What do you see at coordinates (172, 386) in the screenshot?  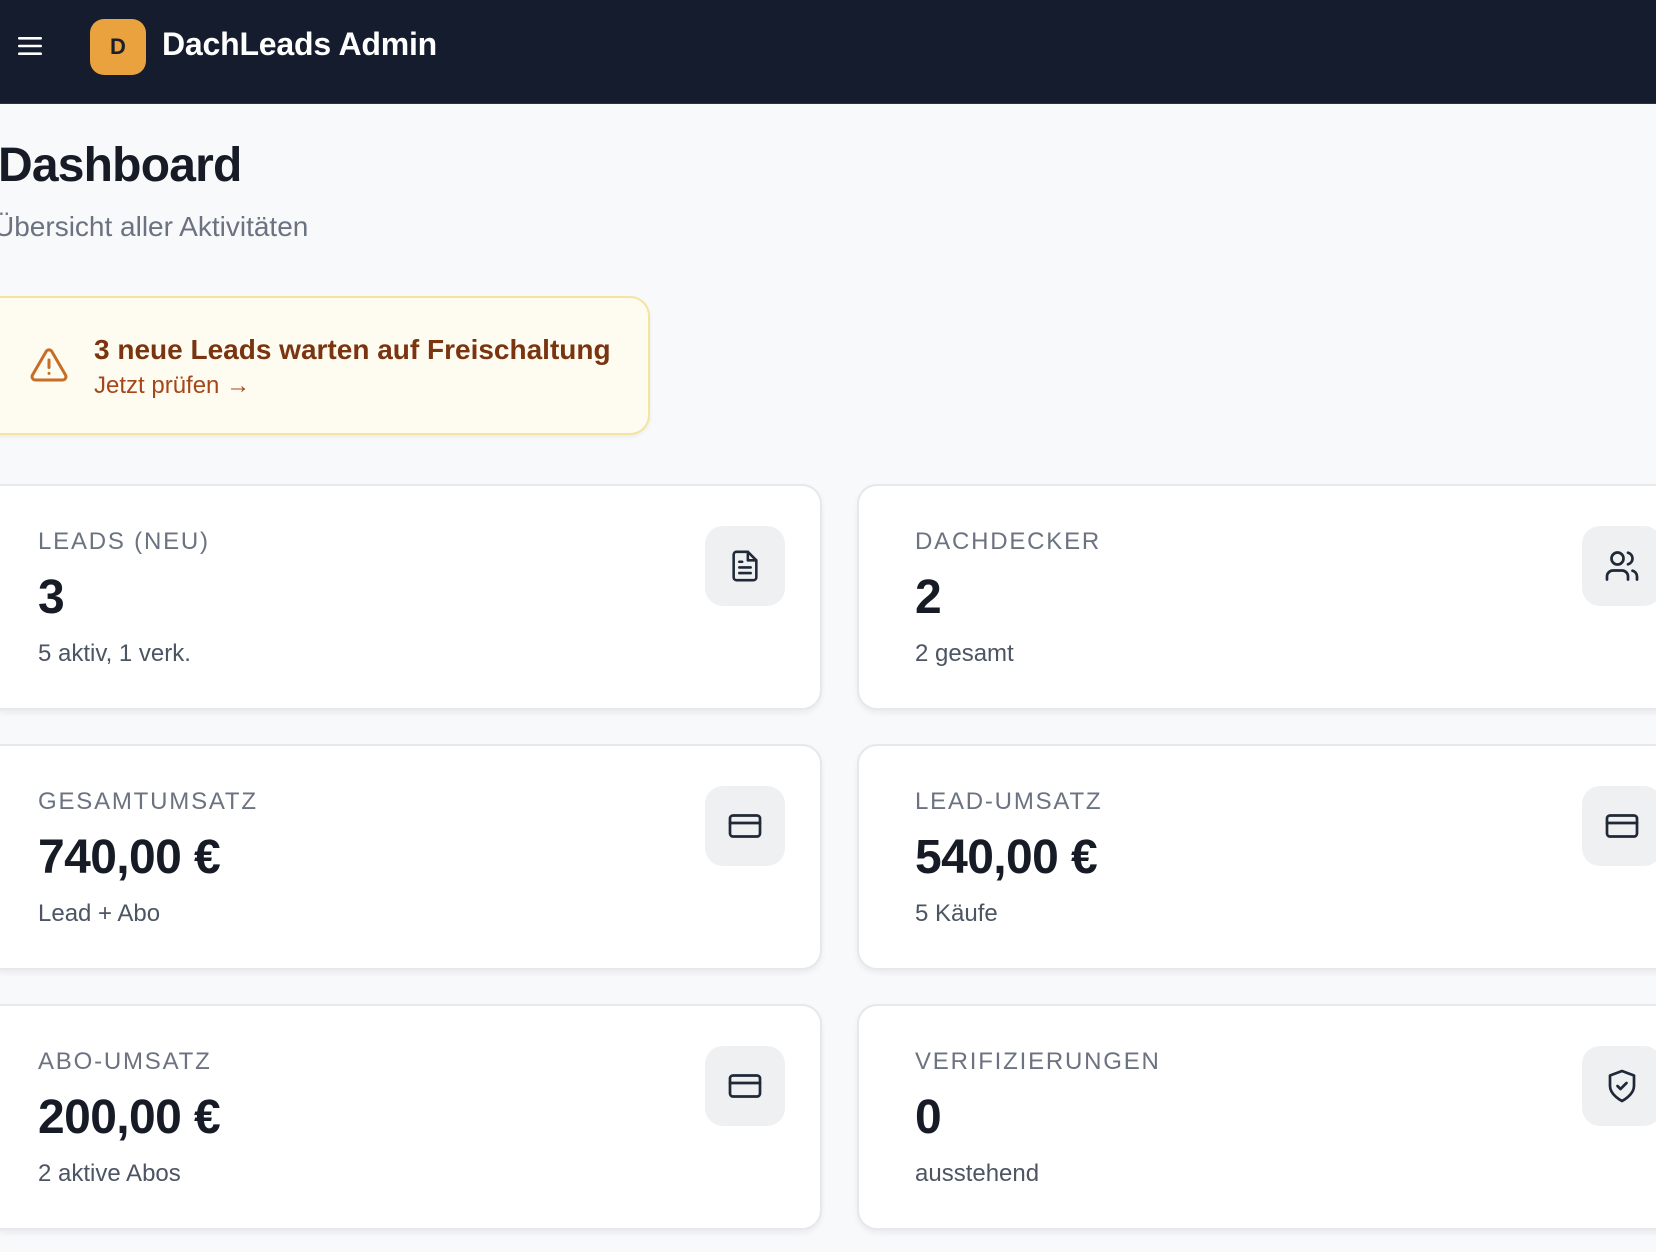 I see `check-now-link: Jetzt prüfen →` at bounding box center [172, 386].